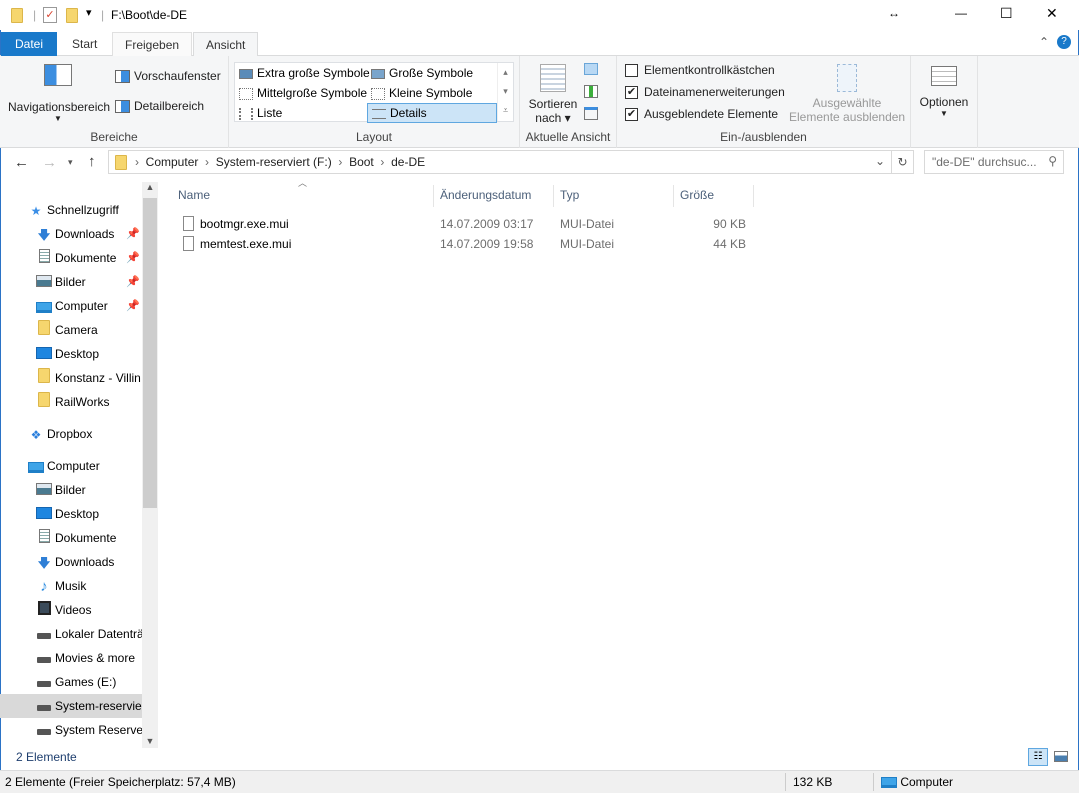  What do you see at coordinates (36, 434) in the screenshot?
I see `dropbox-icon: ❖` at bounding box center [36, 434].